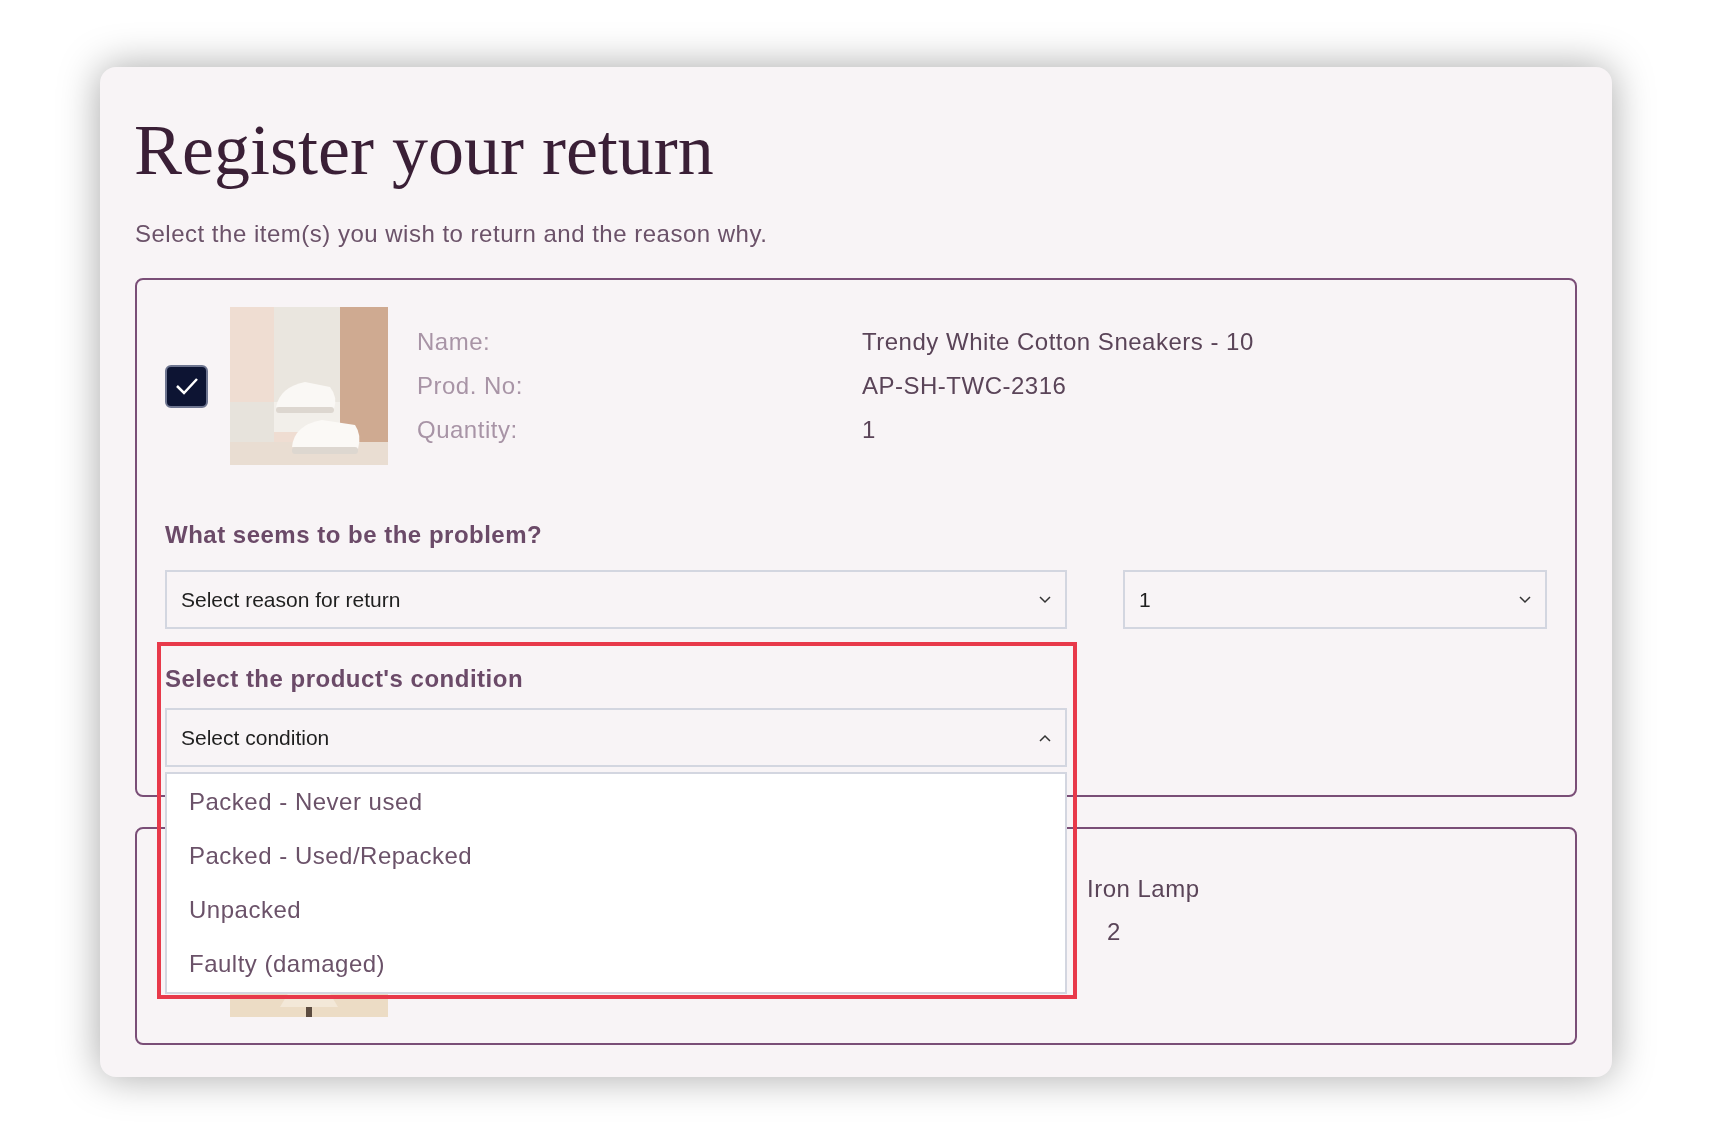 This screenshot has height=1144, width=1712. I want to click on field-label: Prod. No:, so click(470, 386).